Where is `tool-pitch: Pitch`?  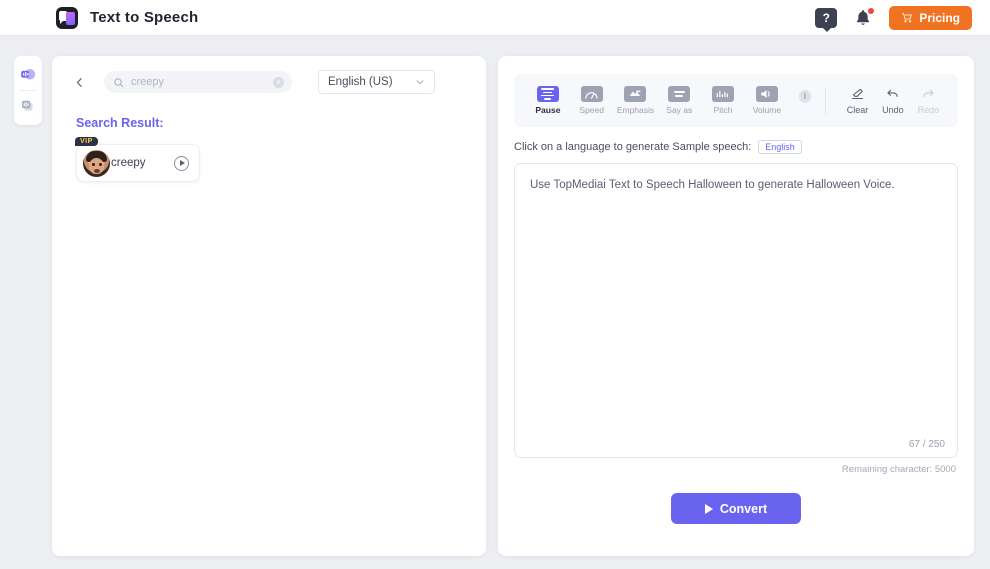
tool-pitch: Pitch is located at coordinates (723, 100).